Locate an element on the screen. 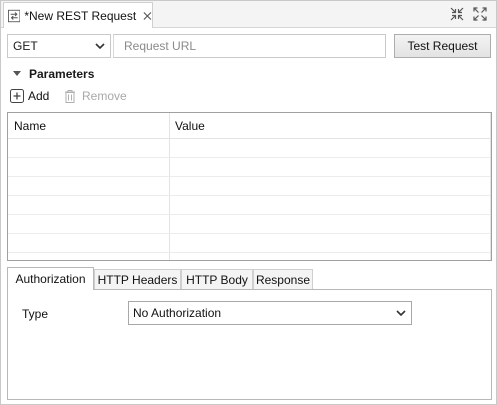 Image resolution: width=497 pixels, height=405 pixels. add-label: Add is located at coordinates (39, 96).